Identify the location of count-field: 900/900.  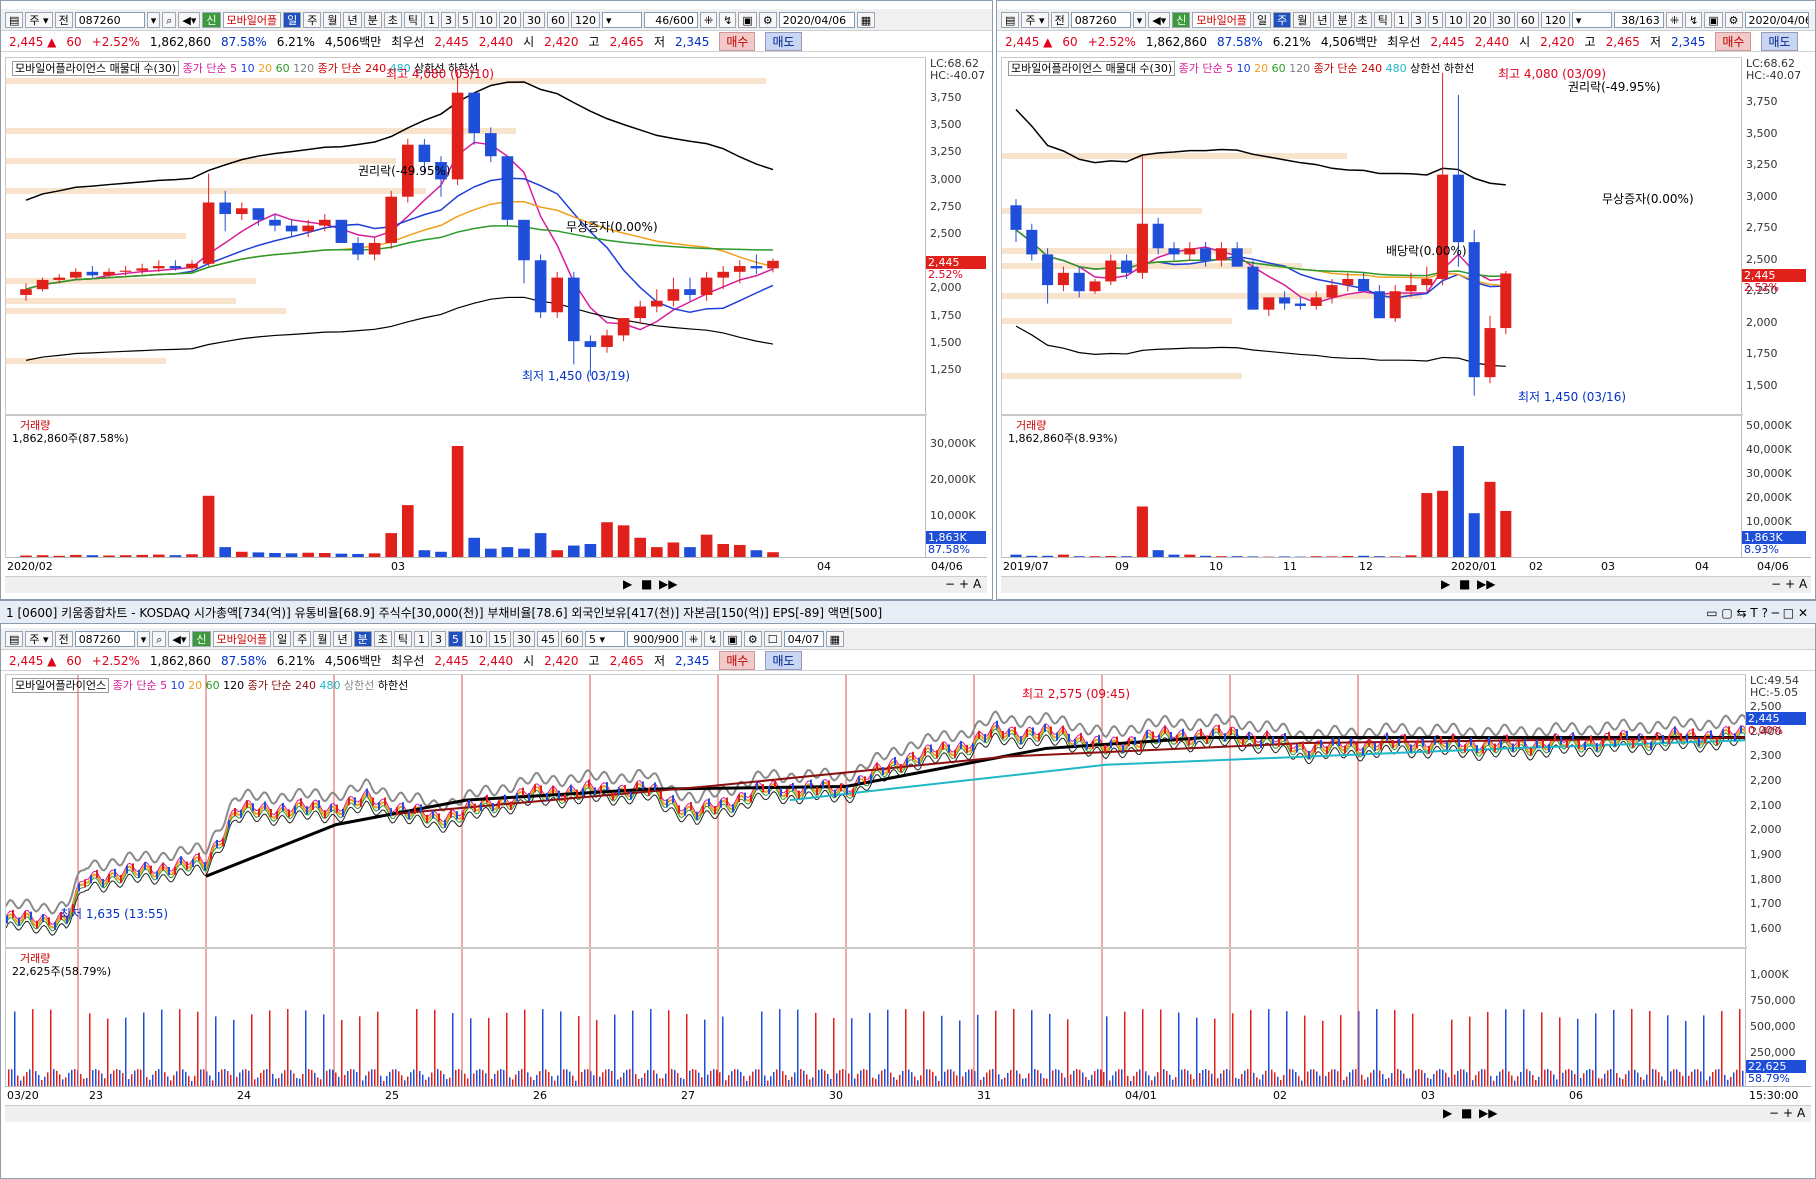
(654, 638).